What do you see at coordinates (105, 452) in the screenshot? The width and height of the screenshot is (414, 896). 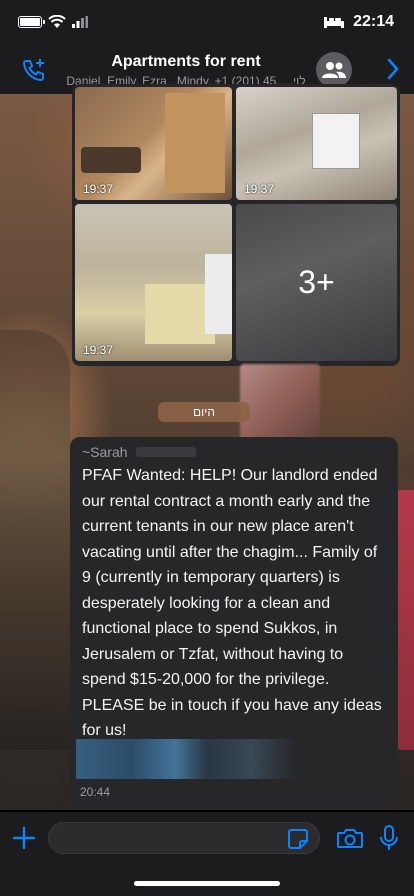 I see `sender-name: ~Sarah` at bounding box center [105, 452].